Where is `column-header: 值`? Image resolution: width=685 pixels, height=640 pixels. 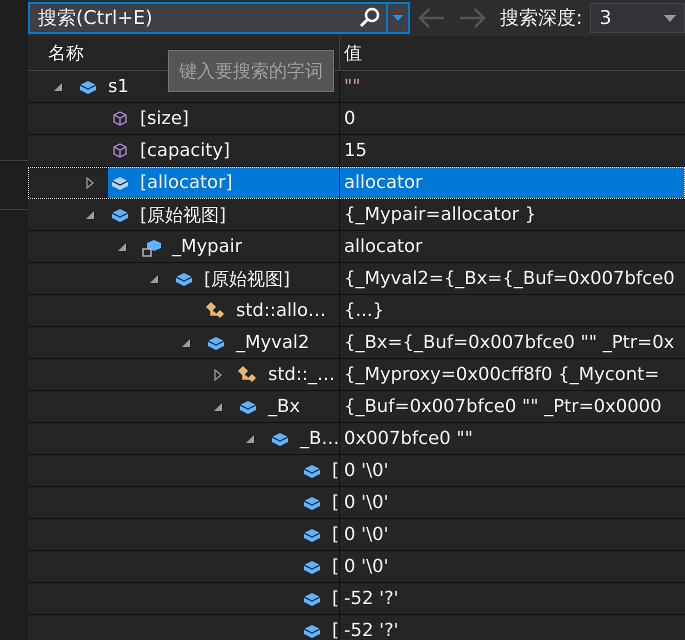
column-header: 值 is located at coordinates (512, 53).